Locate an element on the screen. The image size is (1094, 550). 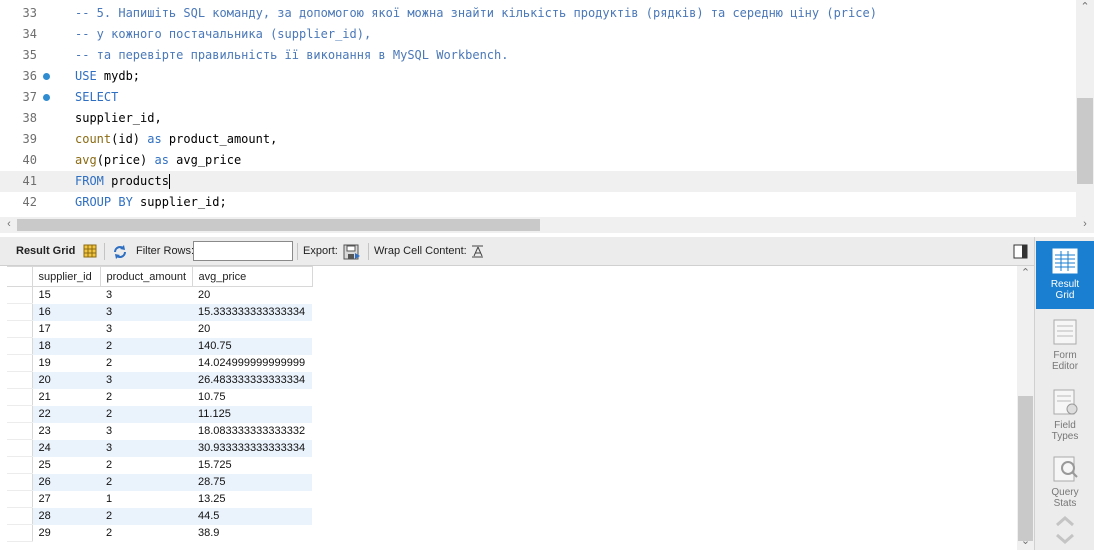
side-panel-more-button is located at coordinates (1065, 531).